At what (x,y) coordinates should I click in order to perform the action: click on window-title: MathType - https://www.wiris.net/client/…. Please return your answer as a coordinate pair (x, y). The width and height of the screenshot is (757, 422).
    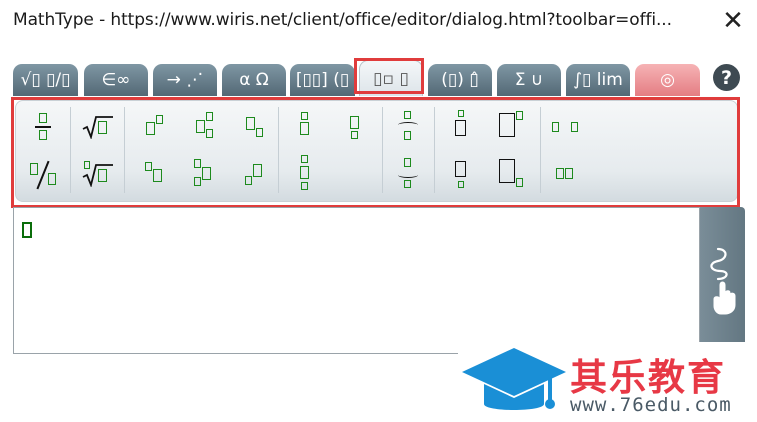
    Looking at the image, I should click on (342, 20).